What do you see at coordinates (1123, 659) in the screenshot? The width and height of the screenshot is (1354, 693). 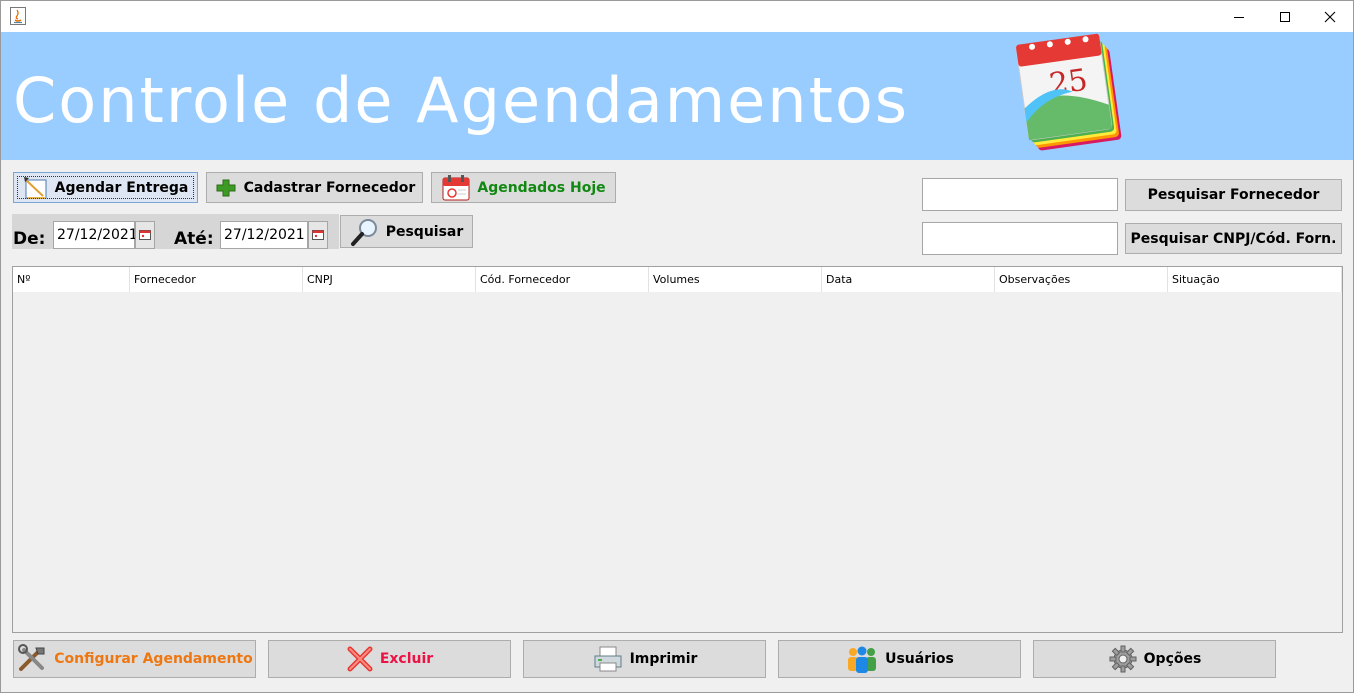 I see `gear-icon` at bounding box center [1123, 659].